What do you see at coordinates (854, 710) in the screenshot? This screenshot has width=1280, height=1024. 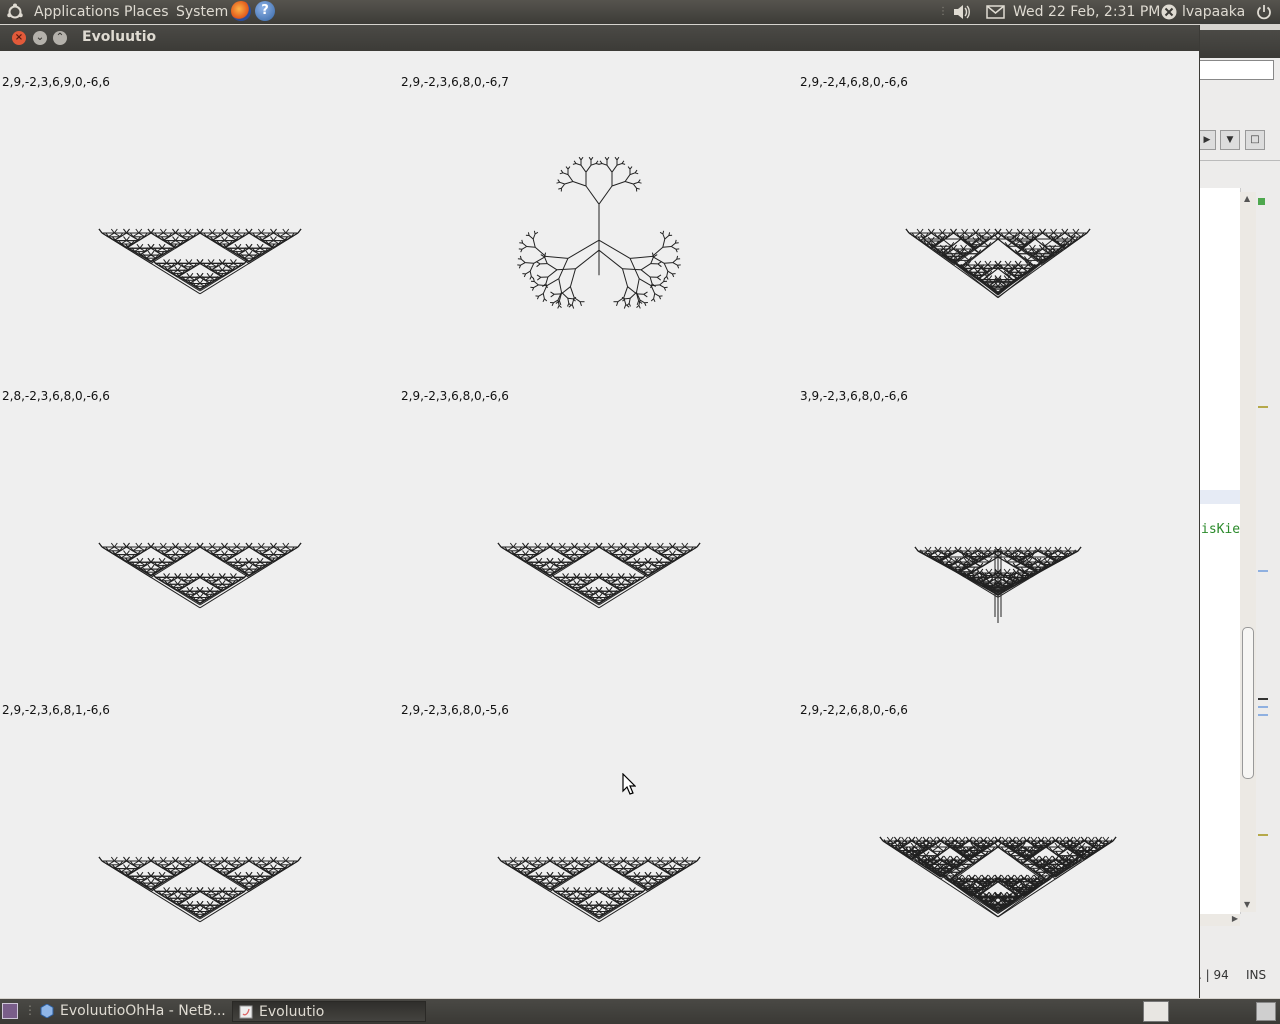 I see `cell-parameter-label: 2,9,-2,2,6,8,0,-6,6` at bounding box center [854, 710].